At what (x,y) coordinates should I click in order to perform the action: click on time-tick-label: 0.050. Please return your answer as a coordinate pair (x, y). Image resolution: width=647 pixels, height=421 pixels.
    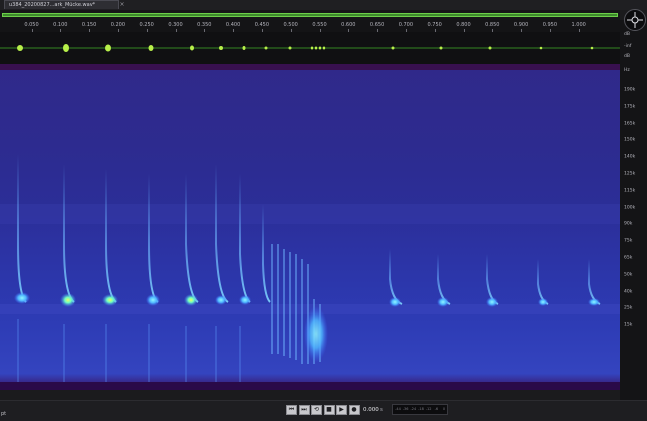
    Looking at the image, I should click on (31, 25).